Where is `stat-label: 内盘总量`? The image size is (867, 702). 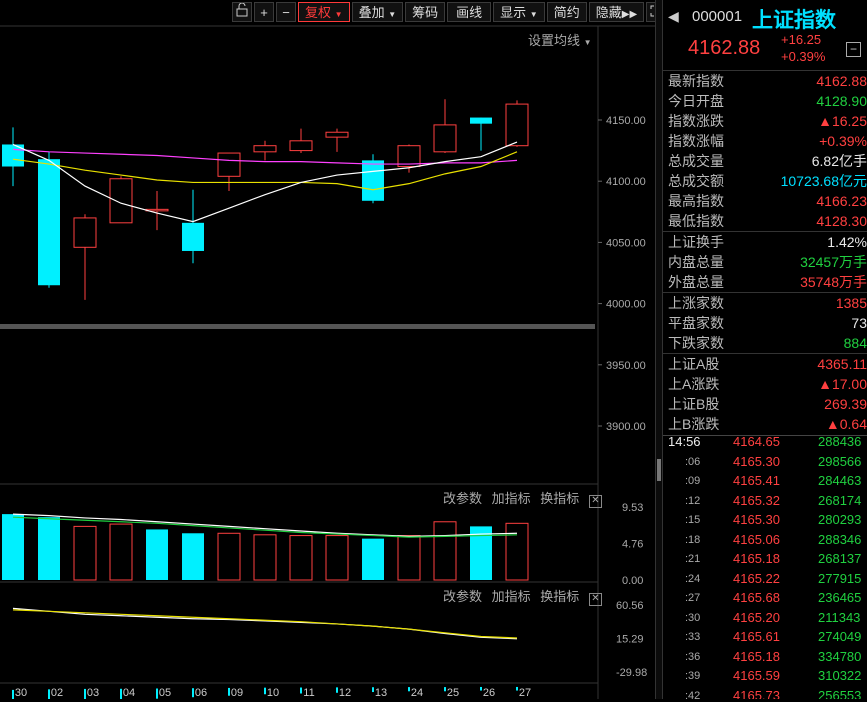 stat-label: 内盘总量 is located at coordinates (696, 262).